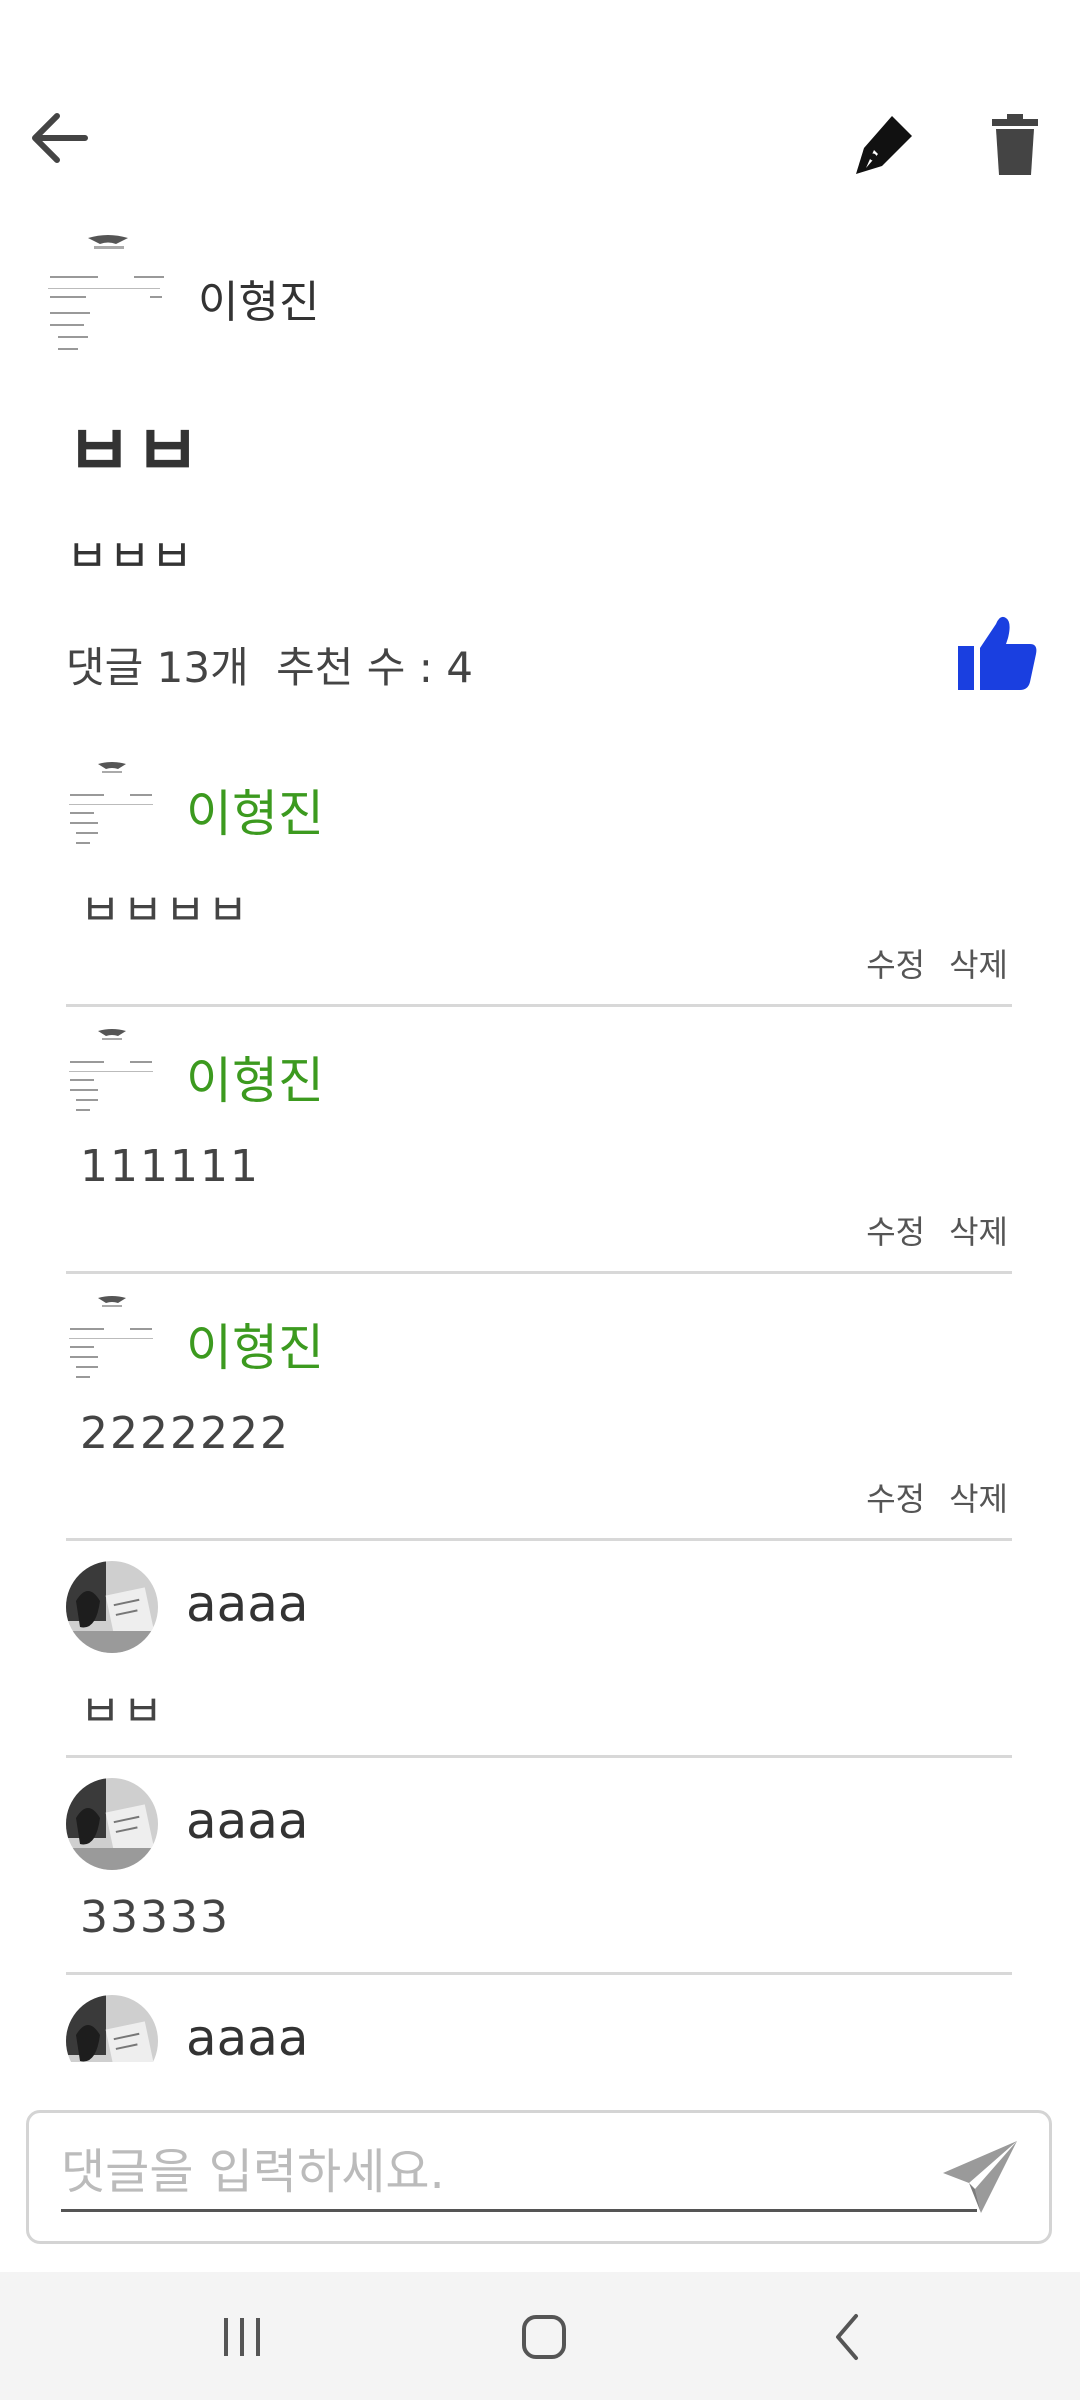 The height and width of the screenshot is (2400, 1080). I want to click on post-title: ㅂㅂ, so click(134, 451).